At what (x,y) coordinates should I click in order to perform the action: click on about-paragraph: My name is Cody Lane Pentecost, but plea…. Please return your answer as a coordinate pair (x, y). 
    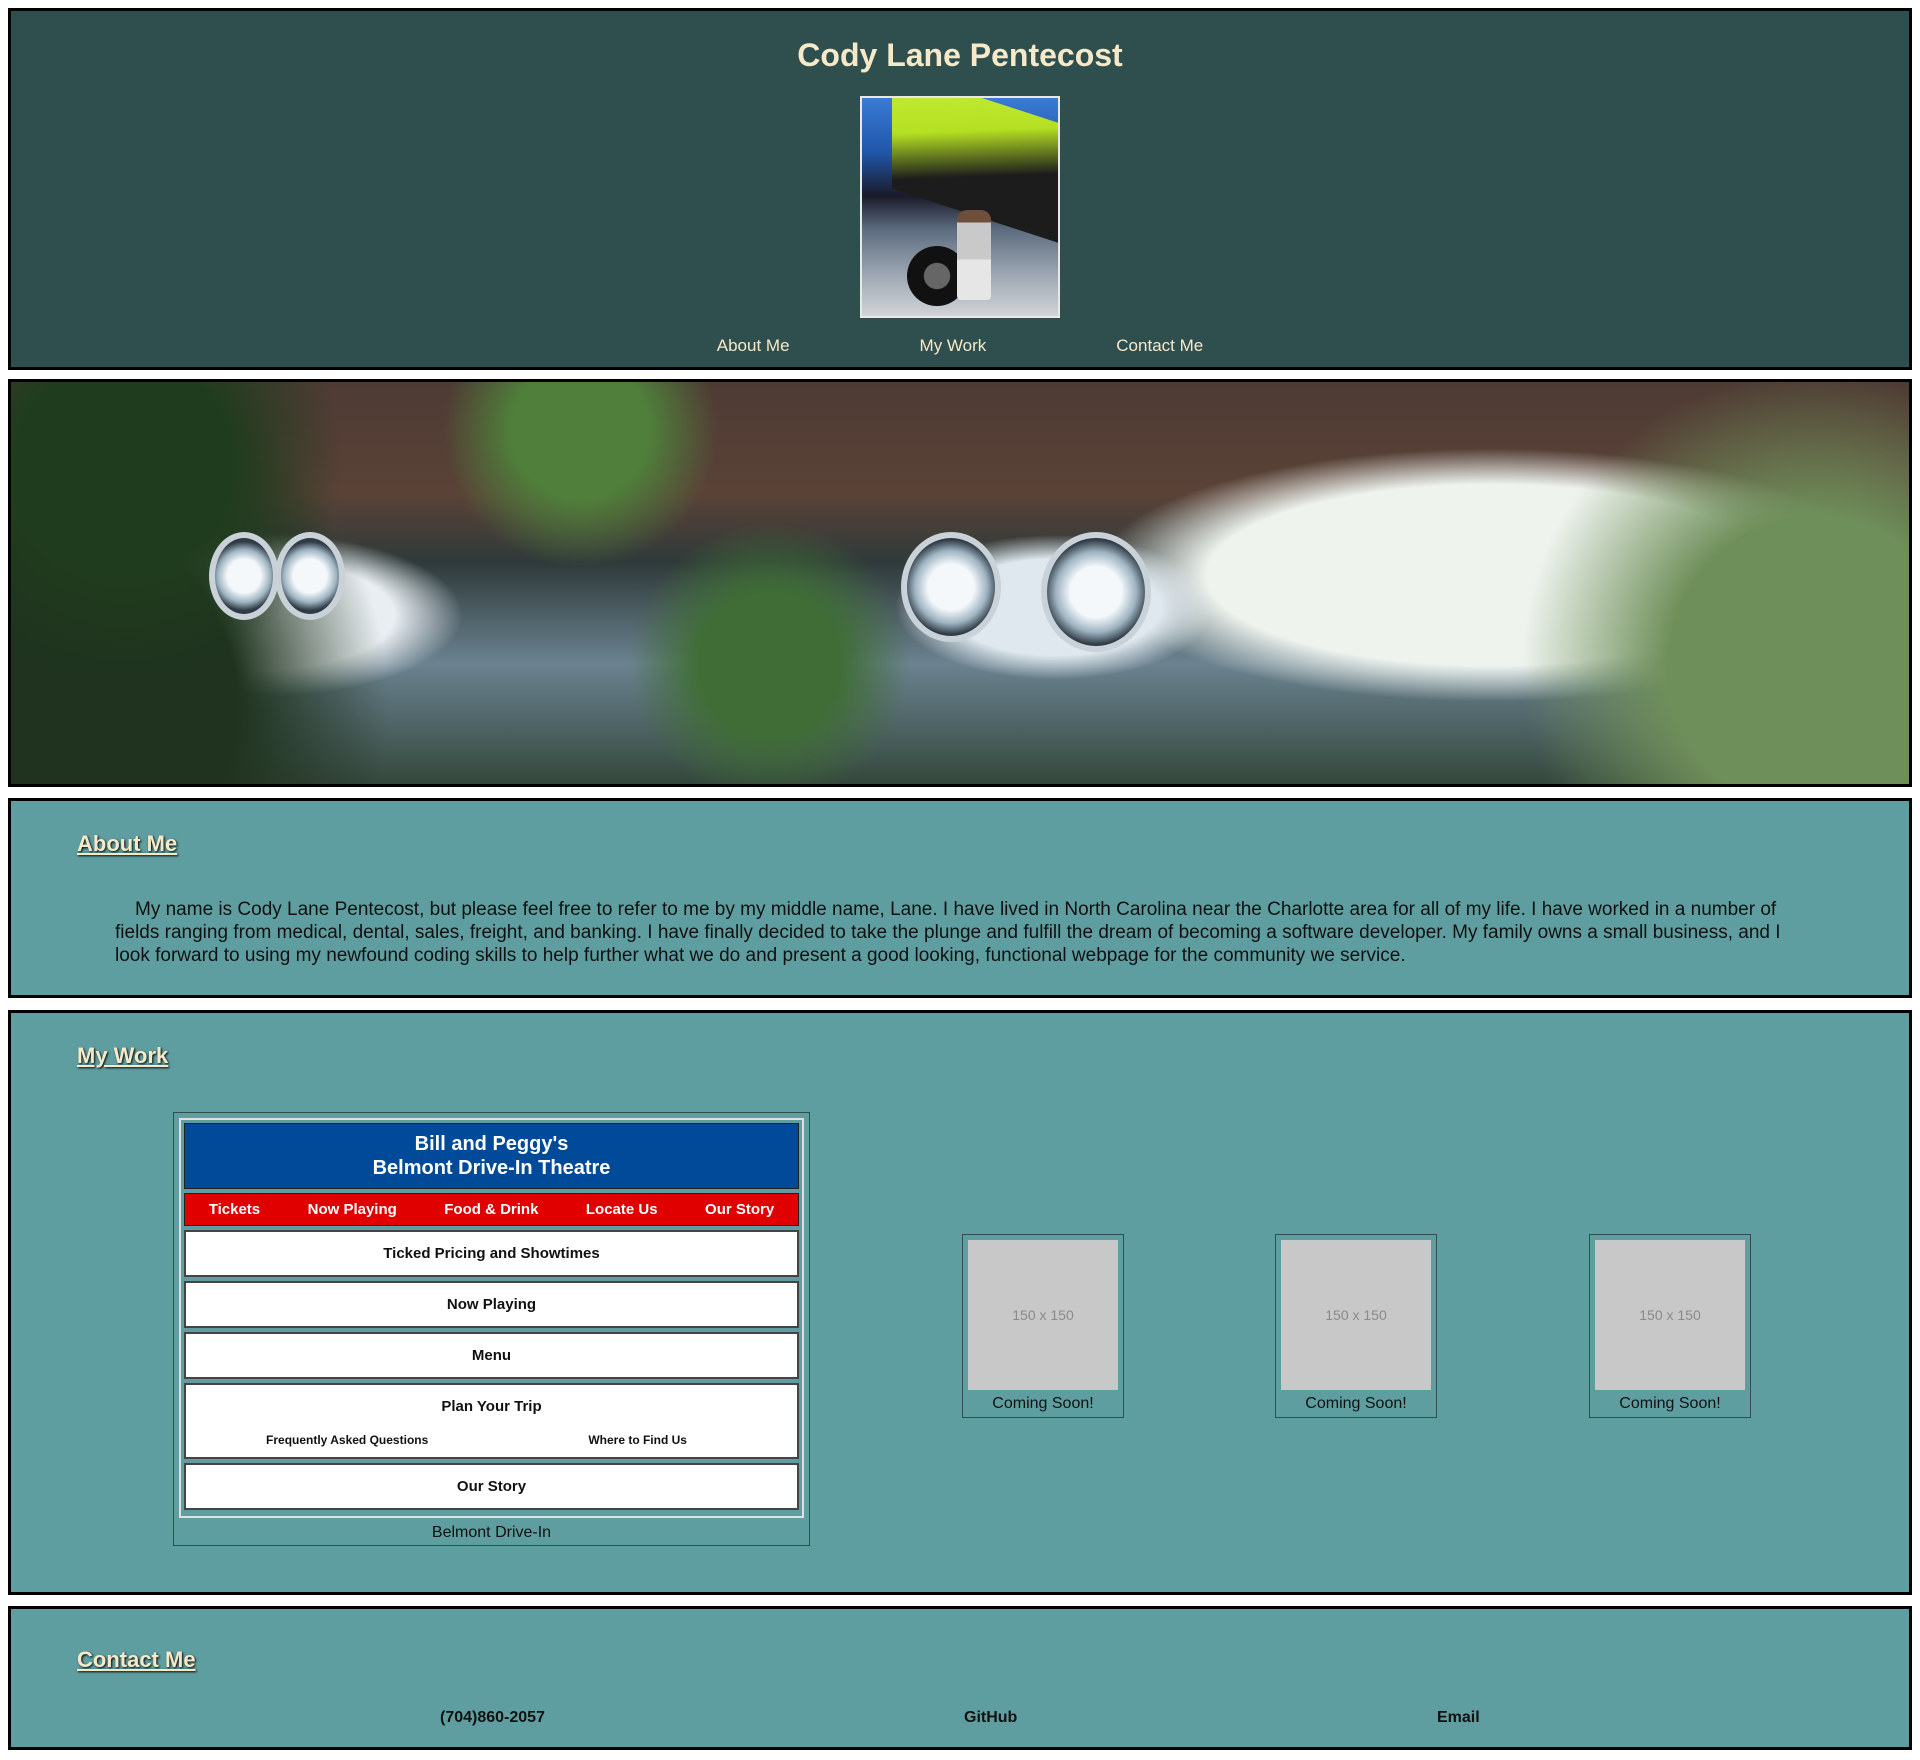
    Looking at the image, I should click on (948, 932).